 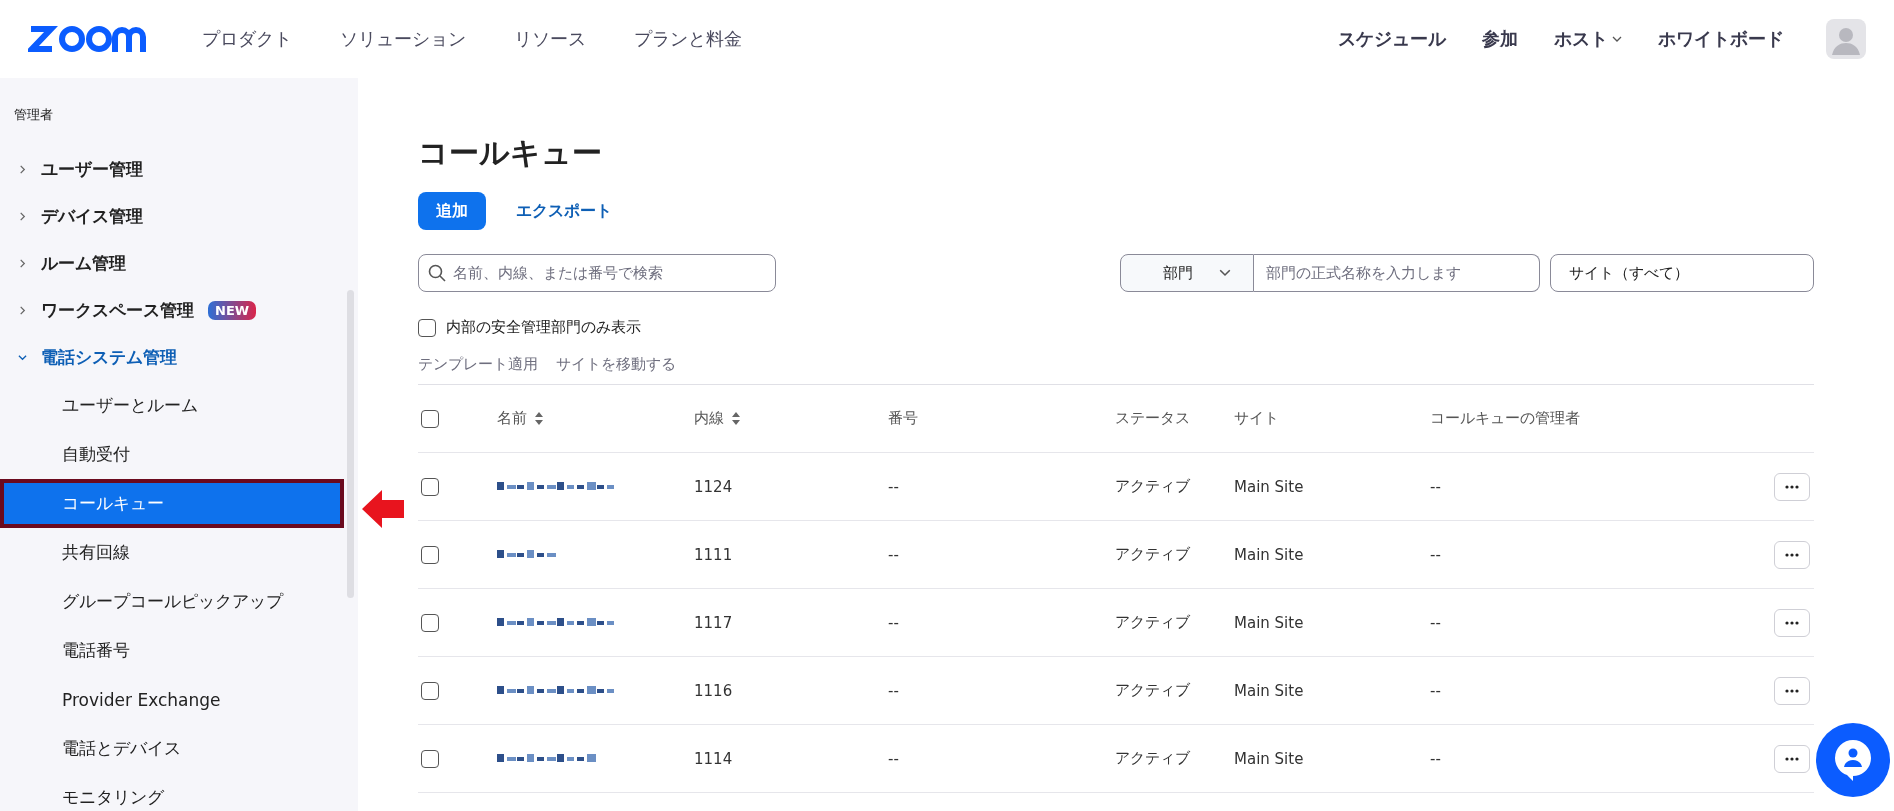 What do you see at coordinates (437, 273) in the screenshot?
I see `search-icon` at bounding box center [437, 273].